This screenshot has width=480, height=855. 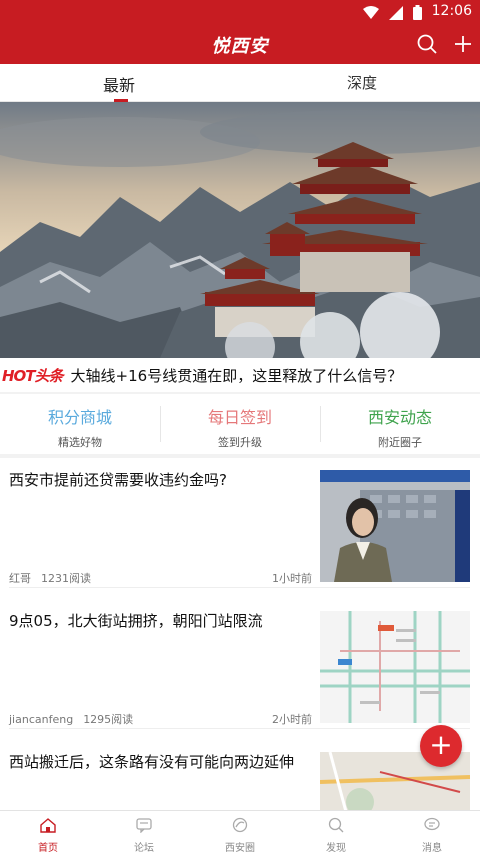 What do you see at coordinates (20, 578) in the screenshot?
I see `article-author: 红哥` at bounding box center [20, 578].